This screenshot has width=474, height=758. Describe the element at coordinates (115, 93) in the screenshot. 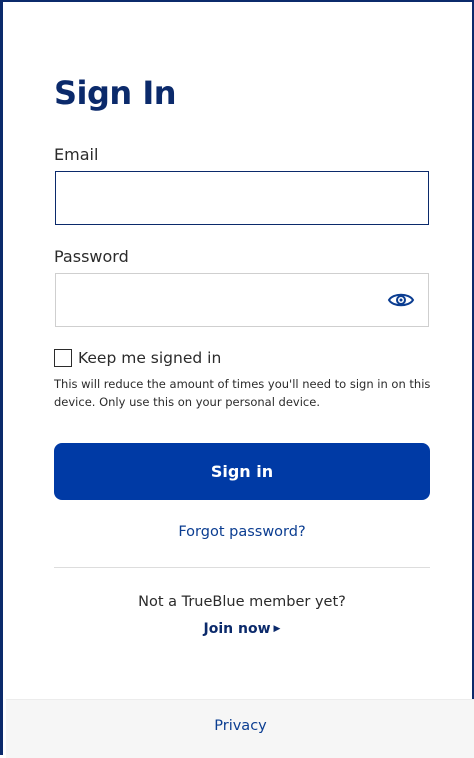

I see `page-title: Sign In` at that location.